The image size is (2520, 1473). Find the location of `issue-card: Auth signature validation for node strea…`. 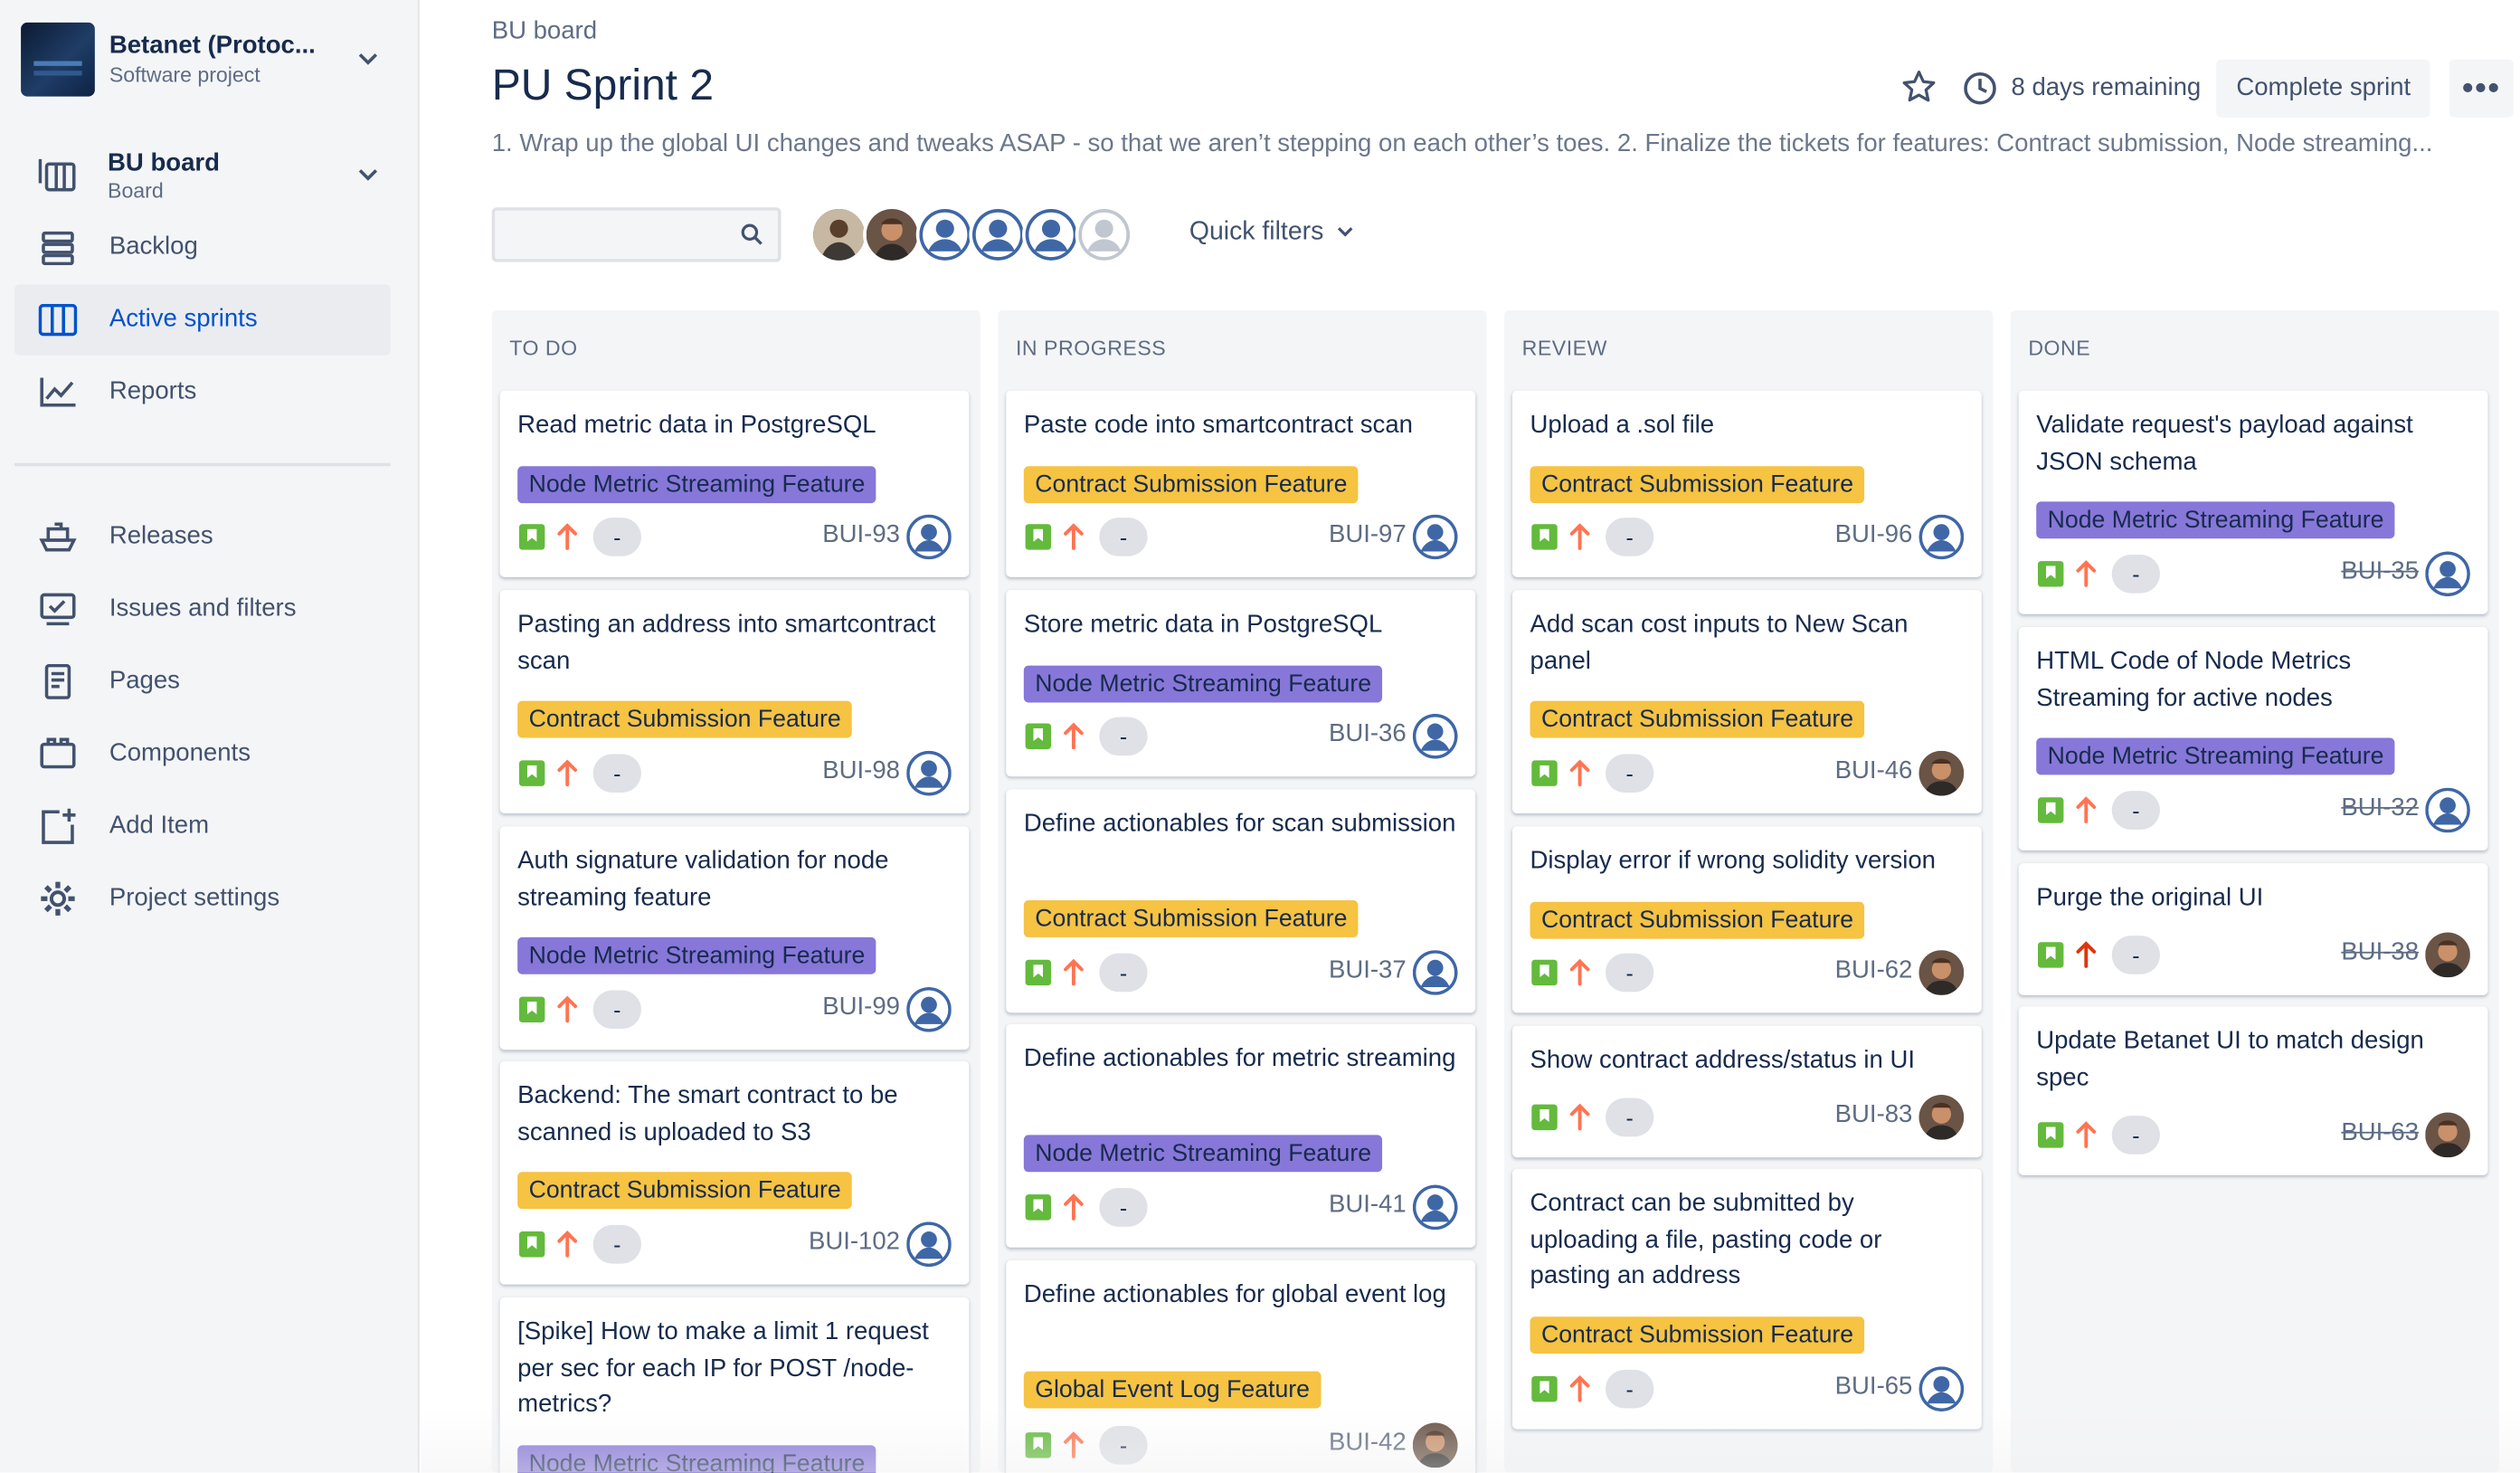

issue-card: Auth signature validation for node strea… is located at coordinates (734, 938).